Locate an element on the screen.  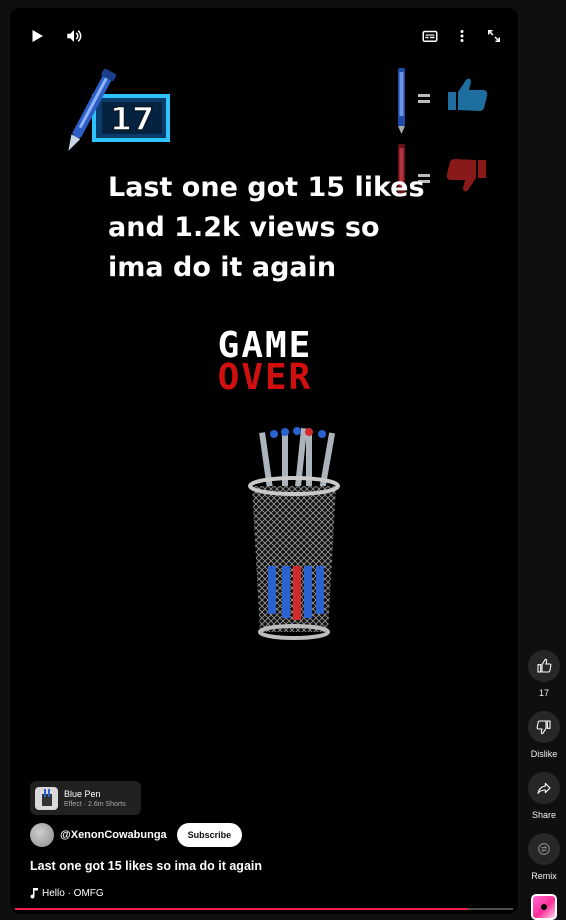
progress-fill is located at coordinates (242, 909).